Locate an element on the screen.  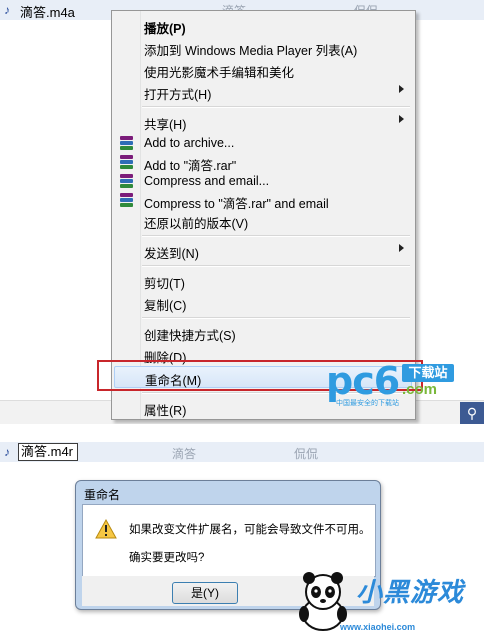
rename-input: 滴答.m4r is located at coordinates (48, 452).